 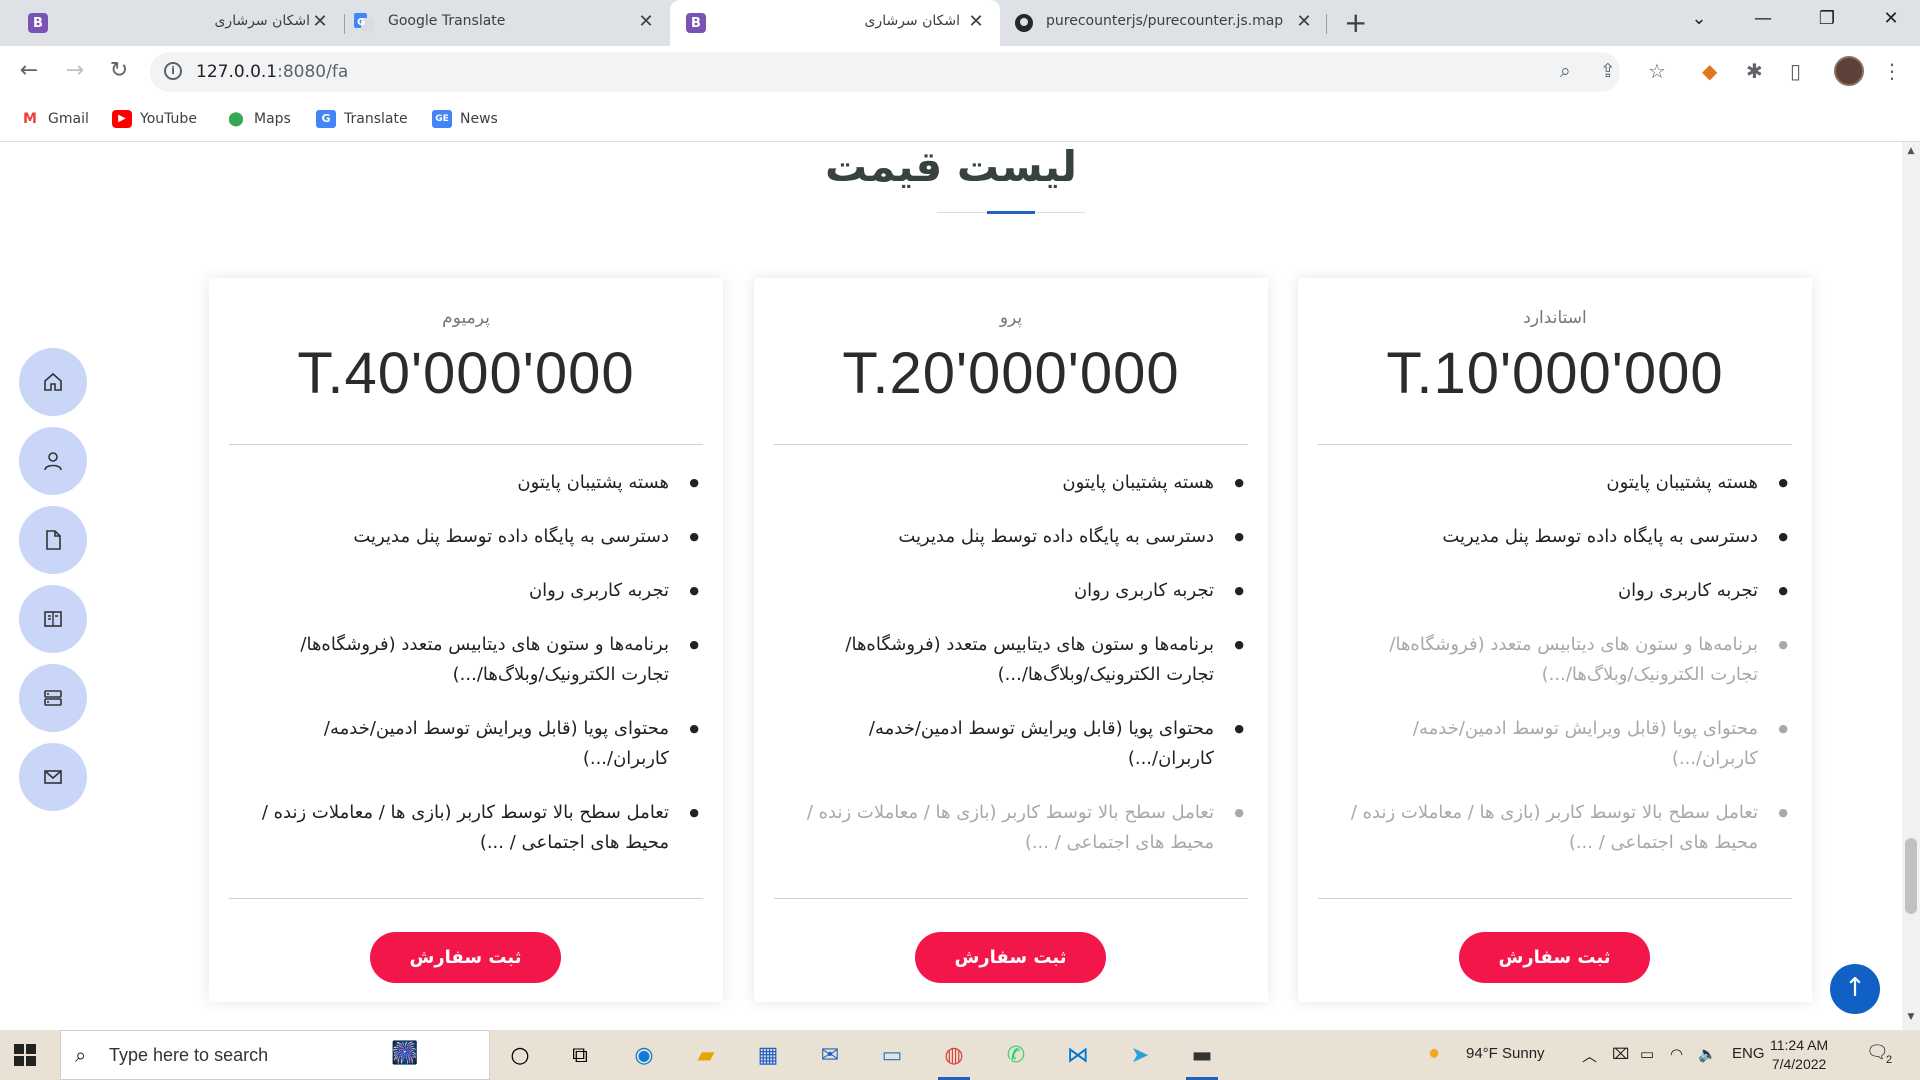 I want to click on clock-time: 11:24 AM, so click(x=1799, y=1045).